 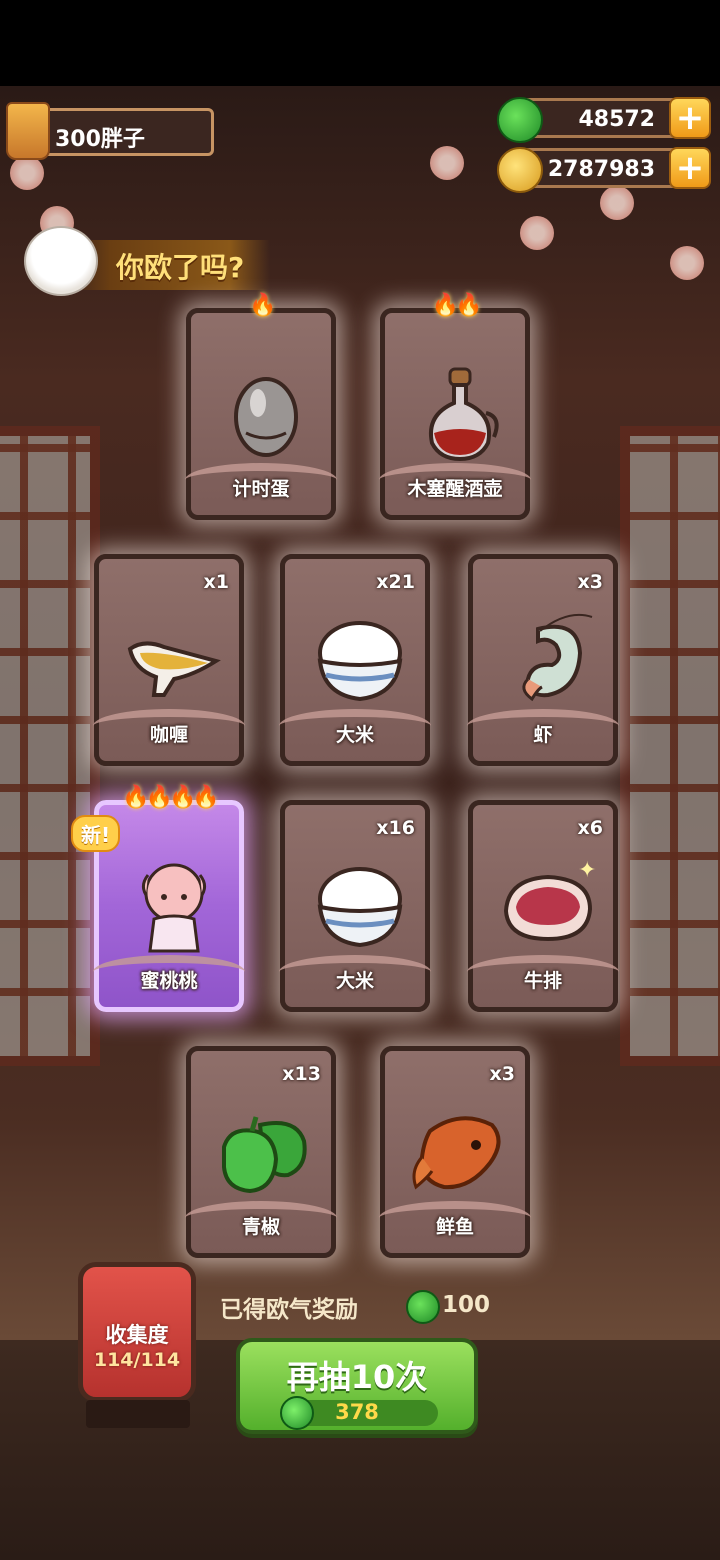 I want to click on card-item: 🔥 计时蛋, so click(x=261, y=406).